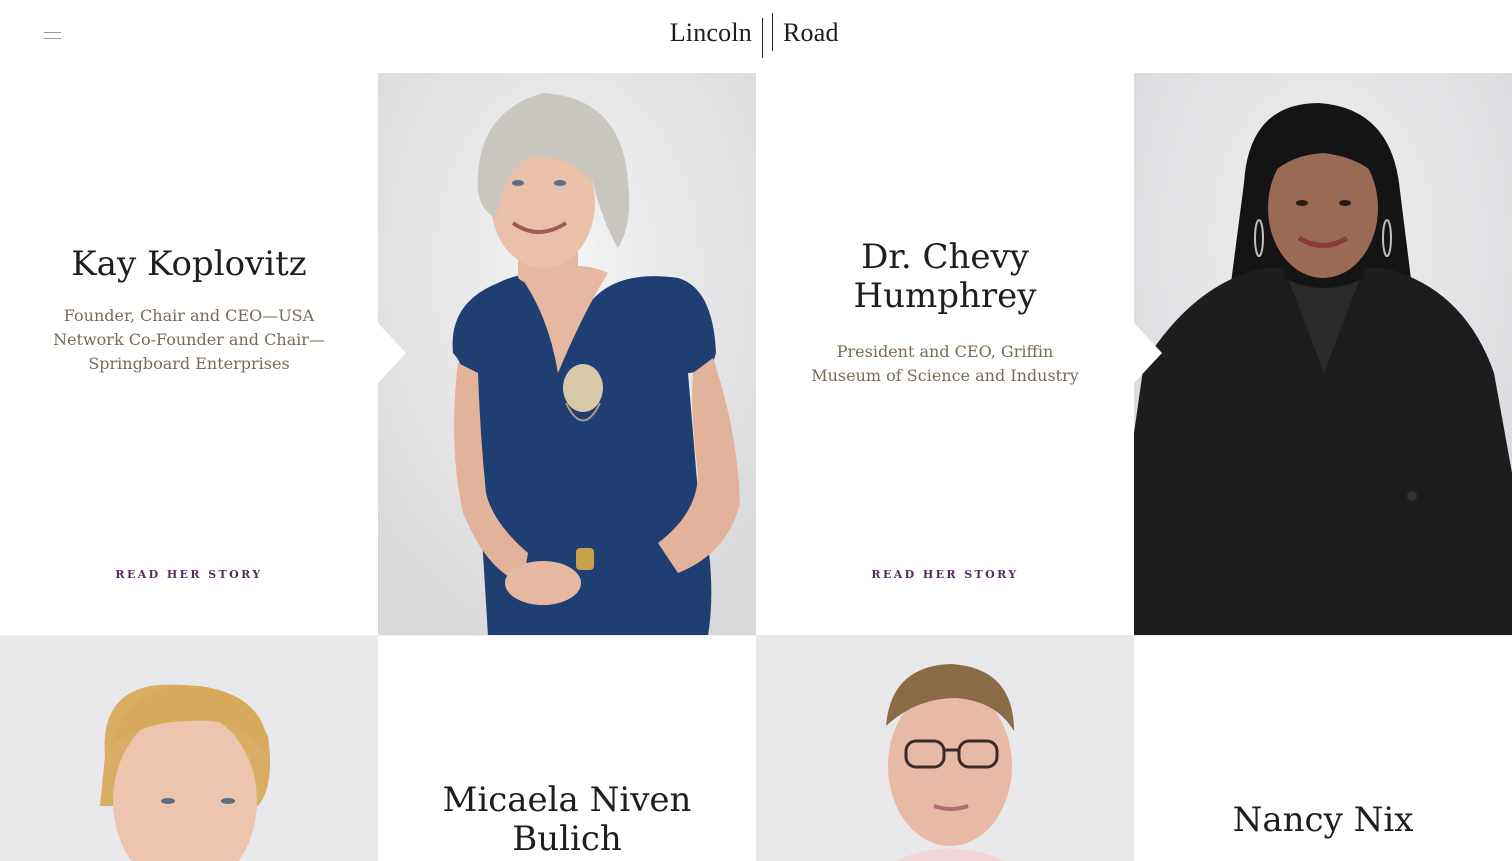 This screenshot has width=1512, height=861. What do you see at coordinates (1323, 748) in the screenshot?
I see `profile-card-nancy-nix: Nancy Nix` at bounding box center [1323, 748].